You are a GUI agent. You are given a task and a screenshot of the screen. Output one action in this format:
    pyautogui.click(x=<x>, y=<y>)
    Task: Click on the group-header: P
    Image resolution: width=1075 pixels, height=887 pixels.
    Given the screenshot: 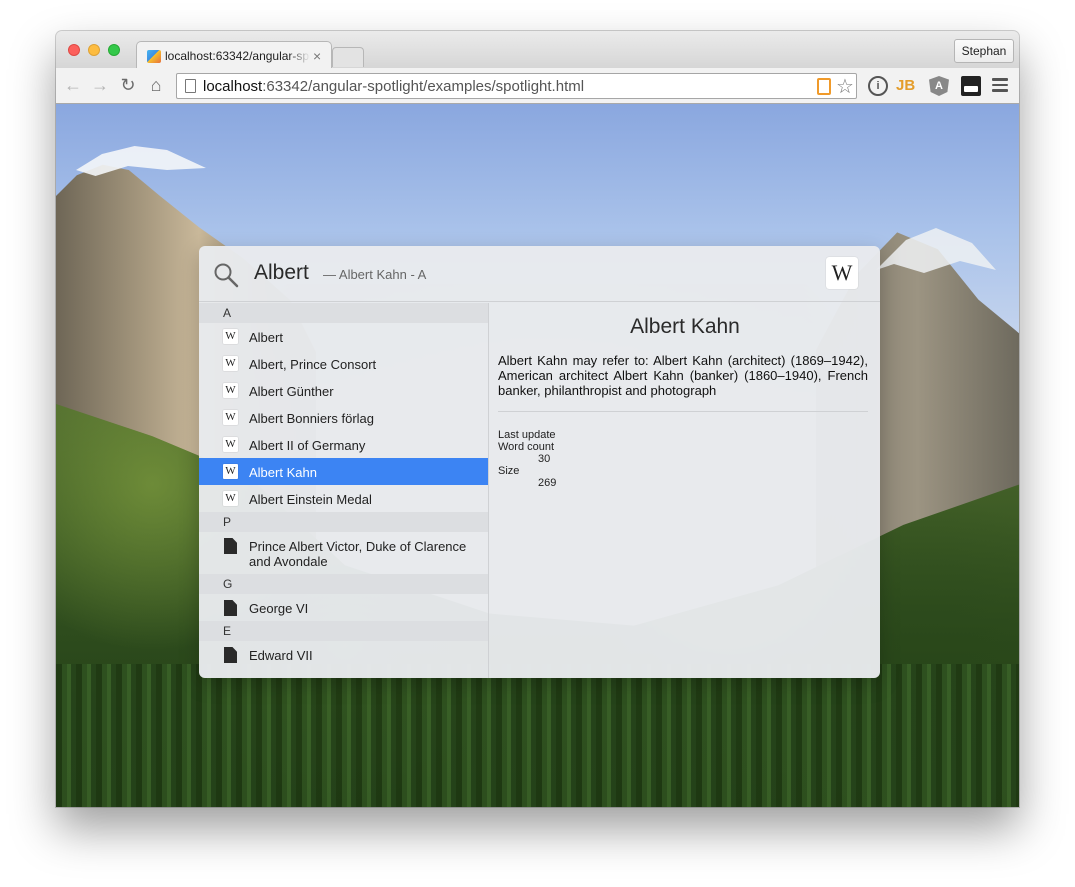 What is the action you would take?
    pyautogui.click(x=343, y=522)
    